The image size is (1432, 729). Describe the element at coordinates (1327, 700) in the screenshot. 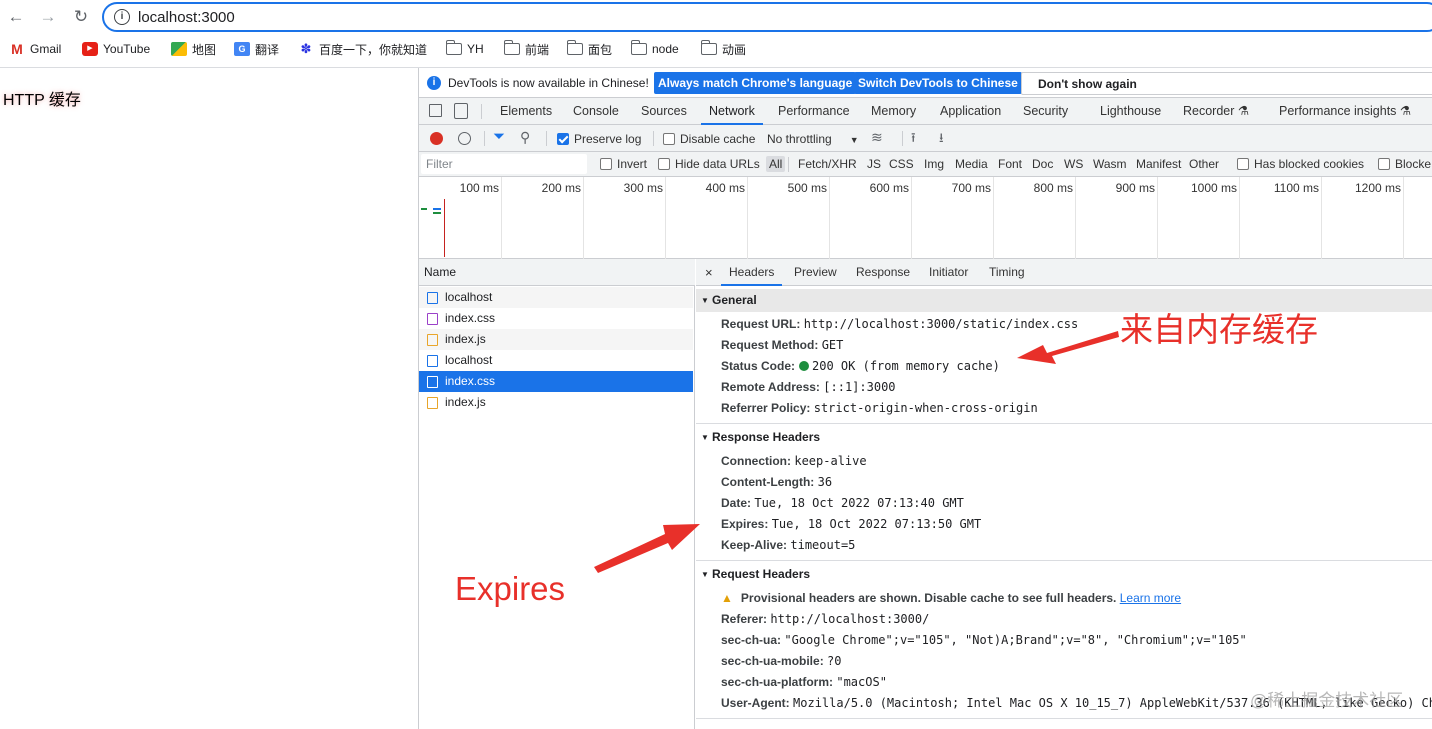

I see `watermark: @稀土掘金技术社区` at that location.